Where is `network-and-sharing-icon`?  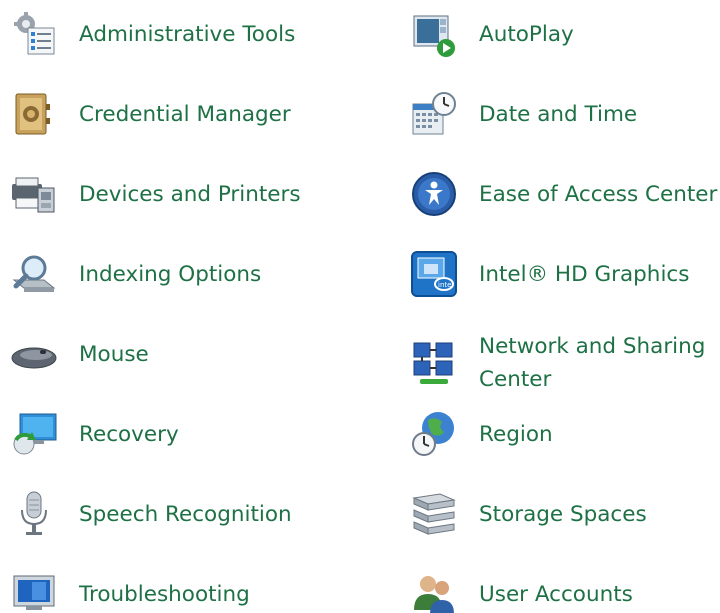 network-and-sharing-icon is located at coordinates (434, 363).